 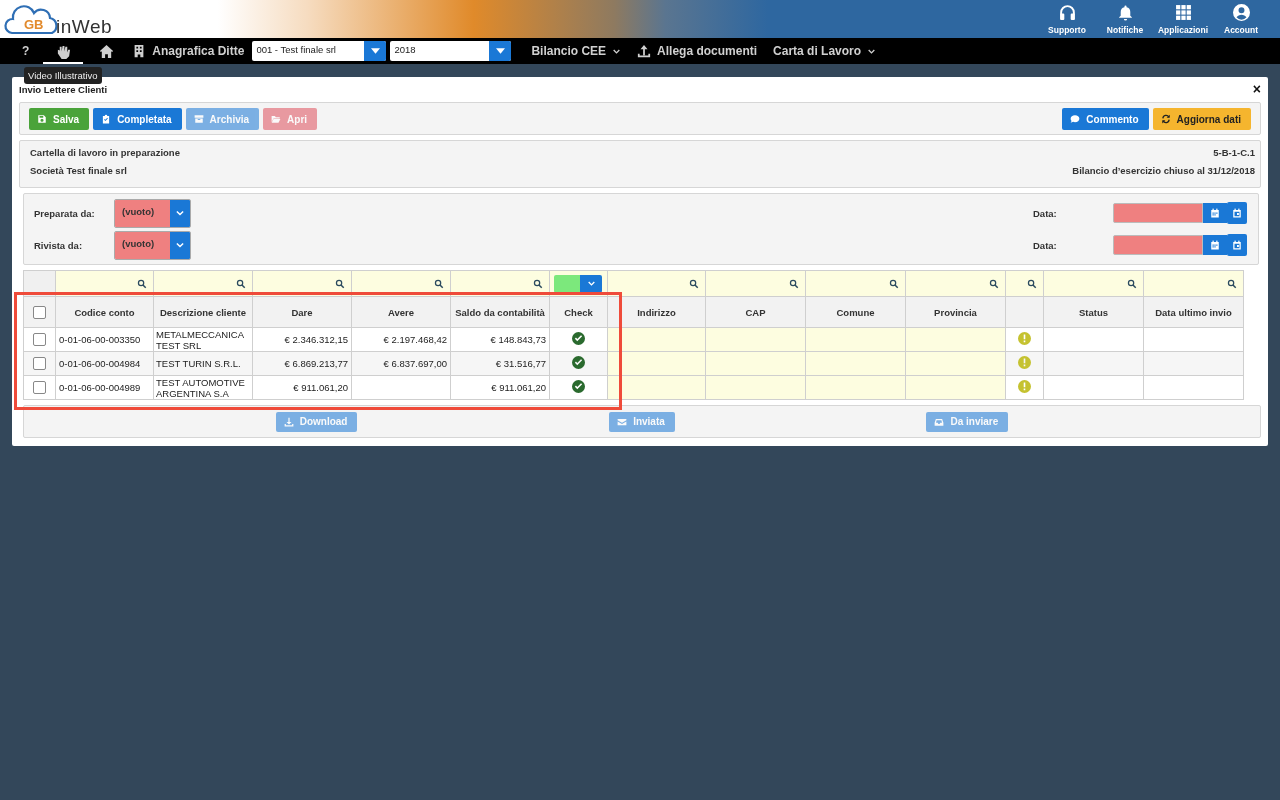 What do you see at coordinates (200, 387) in the screenshot?
I see `table-cell: TEST AUTOMOTIVE ARGENTINA S.A` at bounding box center [200, 387].